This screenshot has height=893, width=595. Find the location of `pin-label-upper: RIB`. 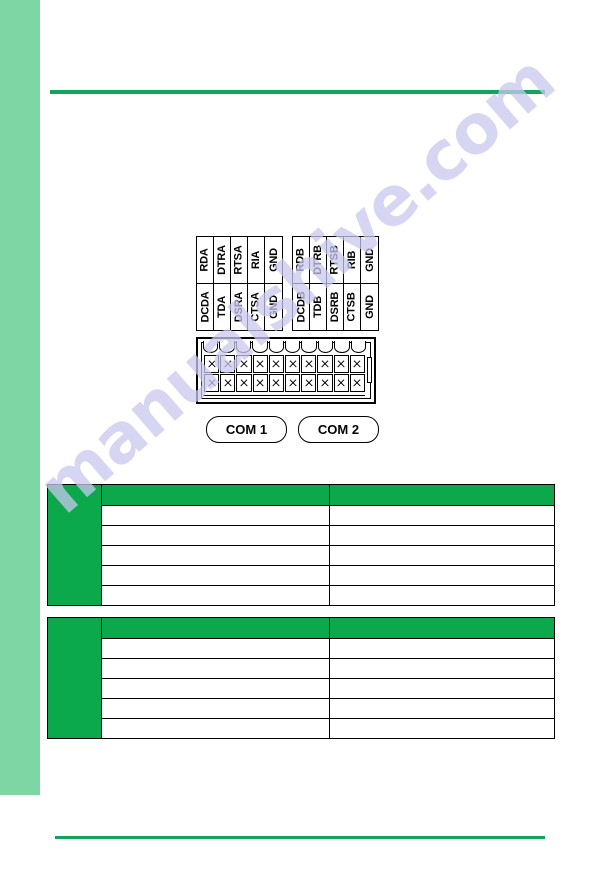

pin-label-upper: RIB is located at coordinates (352, 260).